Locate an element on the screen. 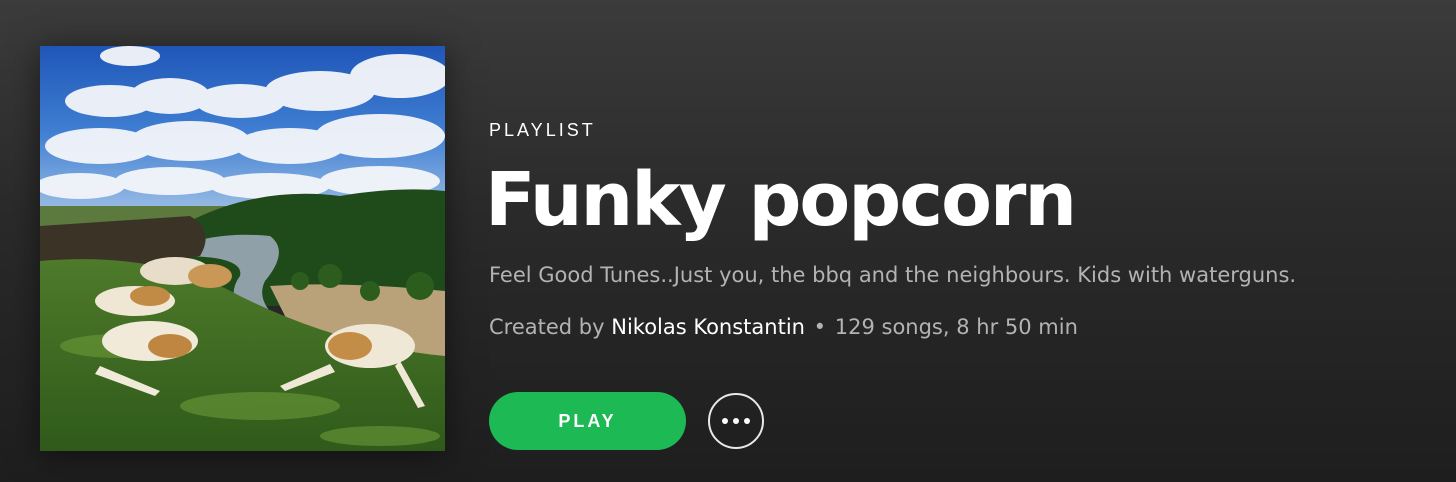  playlist-actions: PLAY is located at coordinates (626, 421).